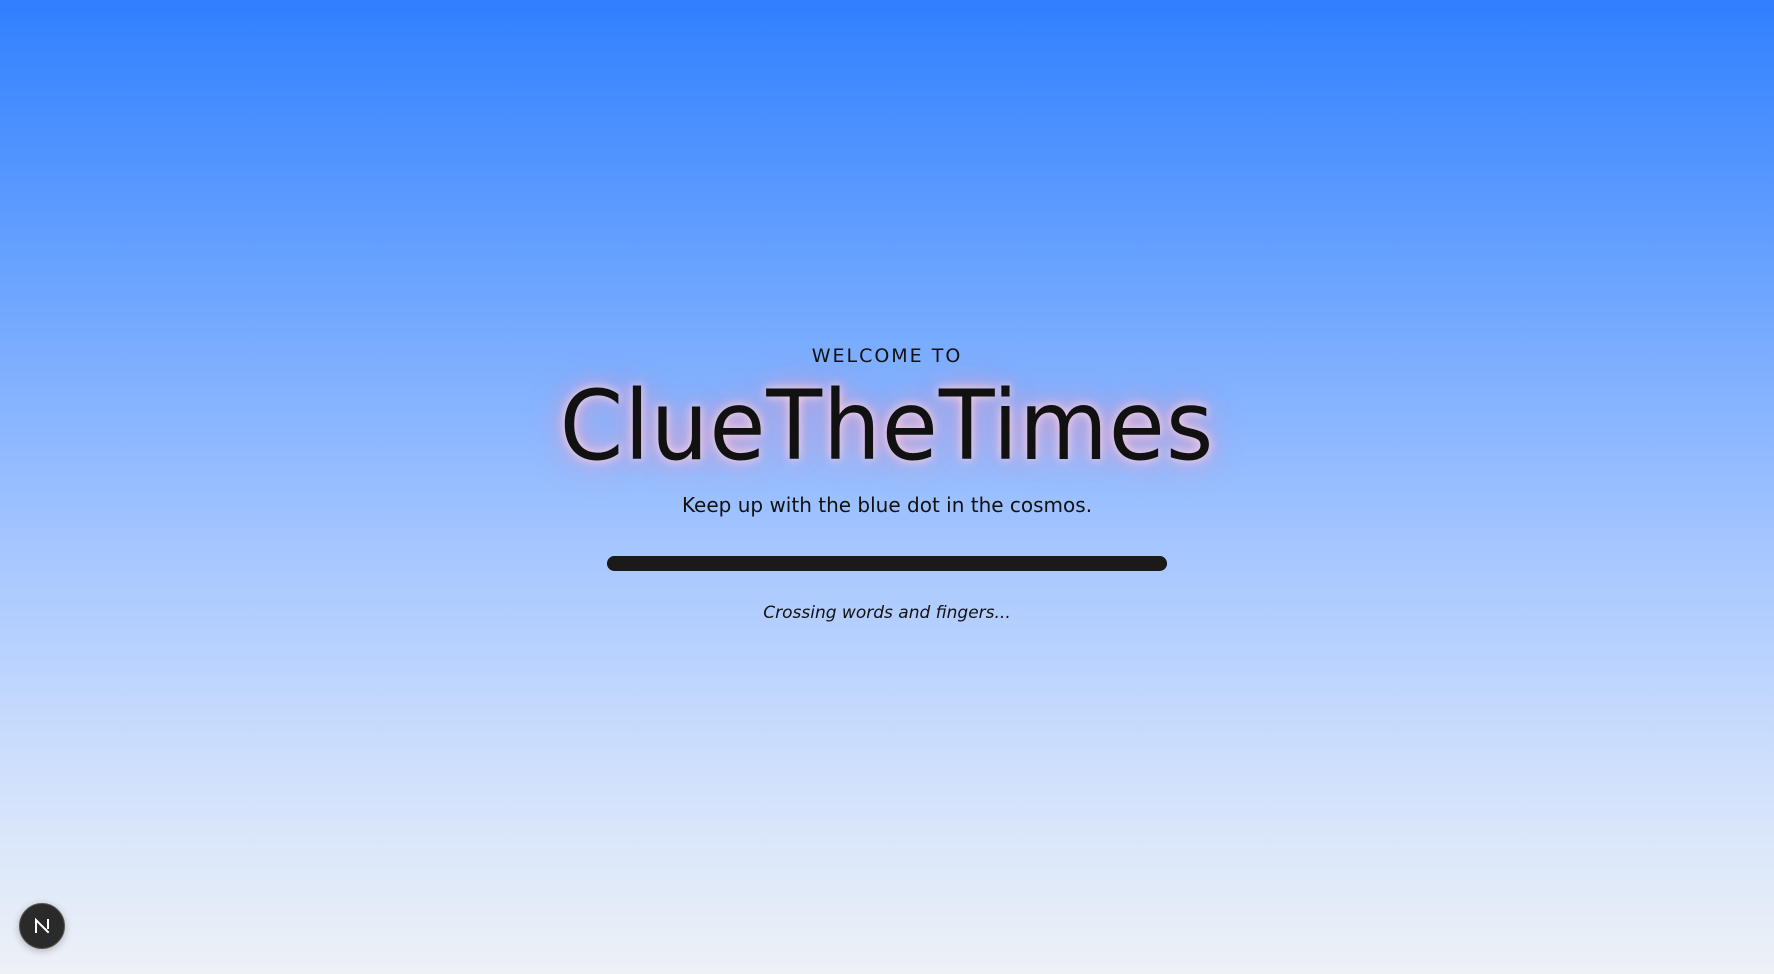 The width and height of the screenshot is (1774, 974). Describe the element at coordinates (887, 356) in the screenshot. I see `welcome-label: WELCOME TO` at that location.